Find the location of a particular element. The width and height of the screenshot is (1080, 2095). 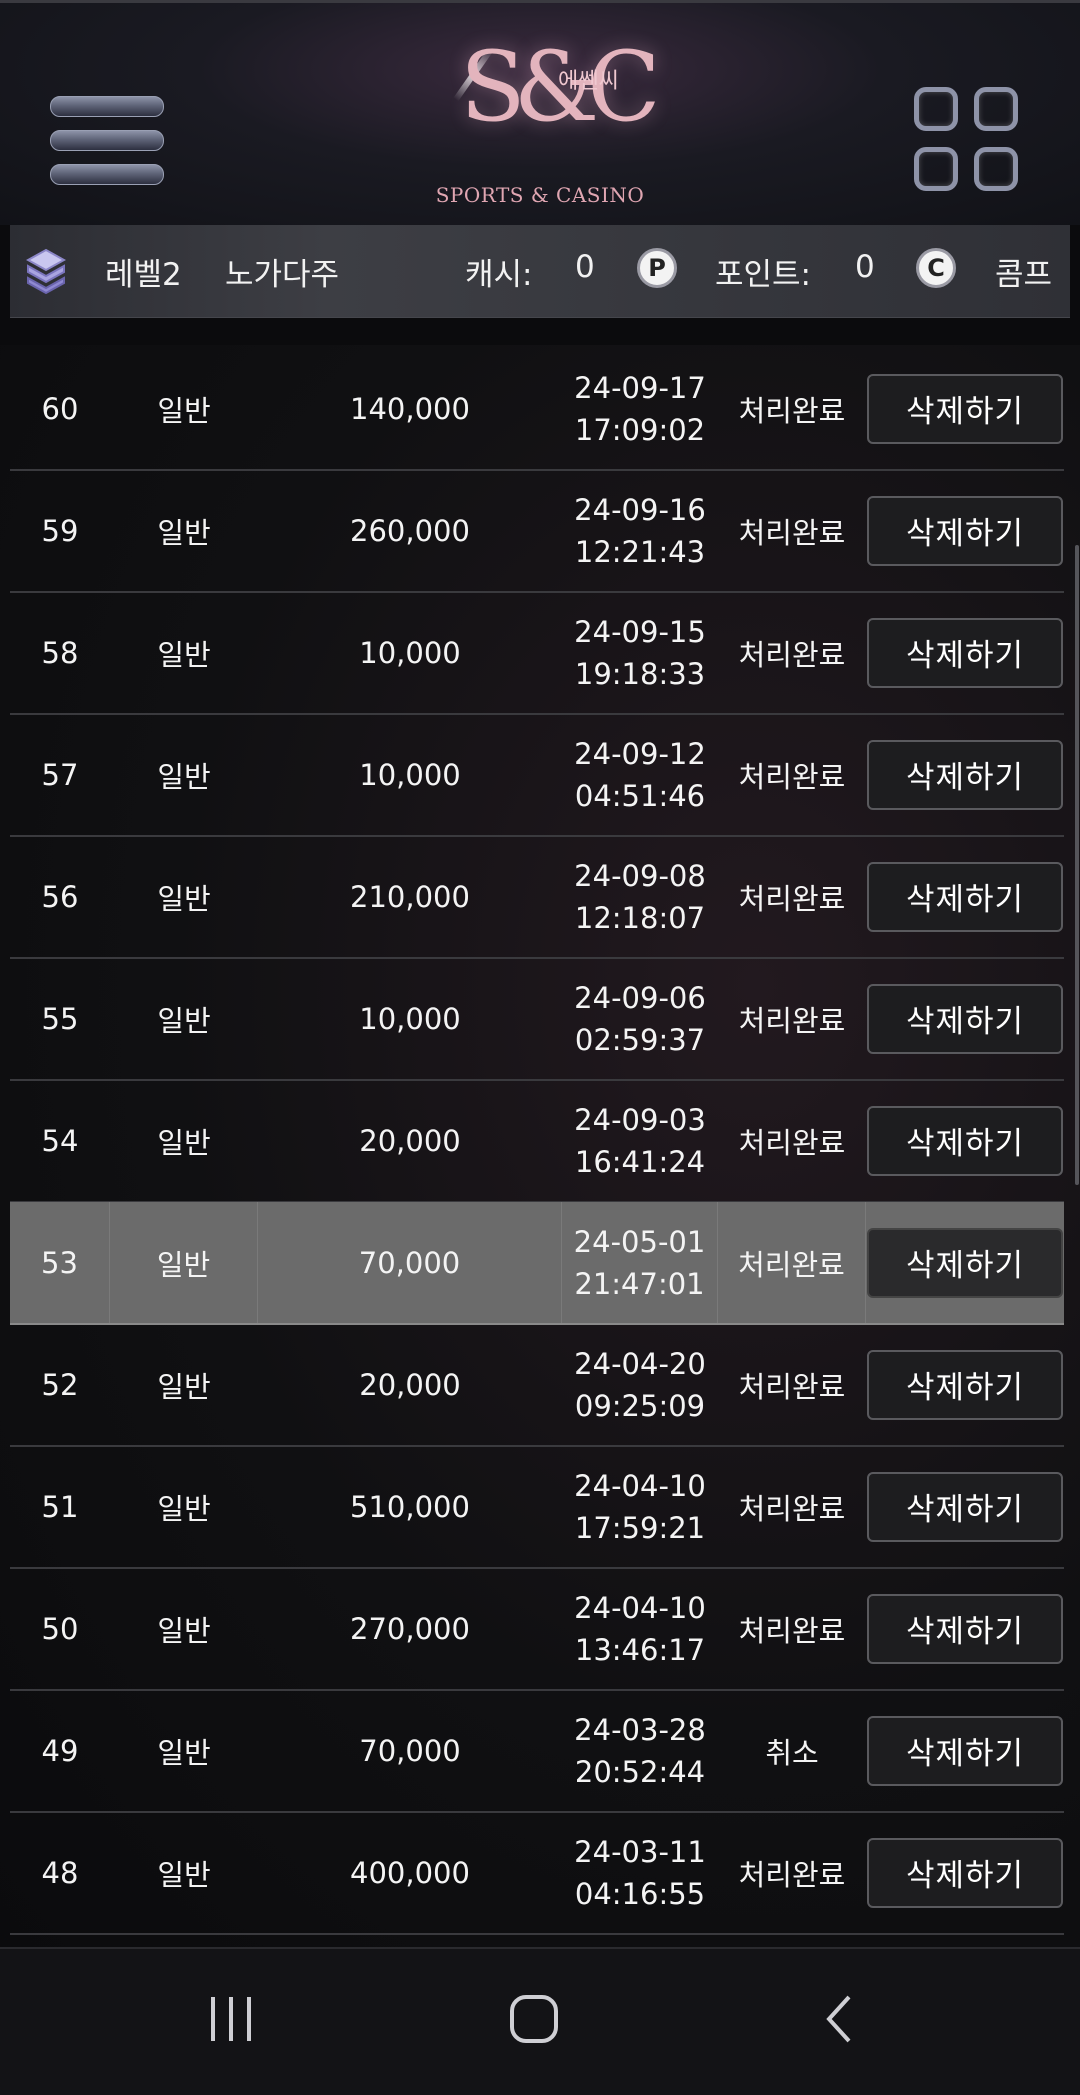

table-row: 53 일반 70,000 24-05-01 21:47:01 처리완료 삭제하기 is located at coordinates (537, 1263).